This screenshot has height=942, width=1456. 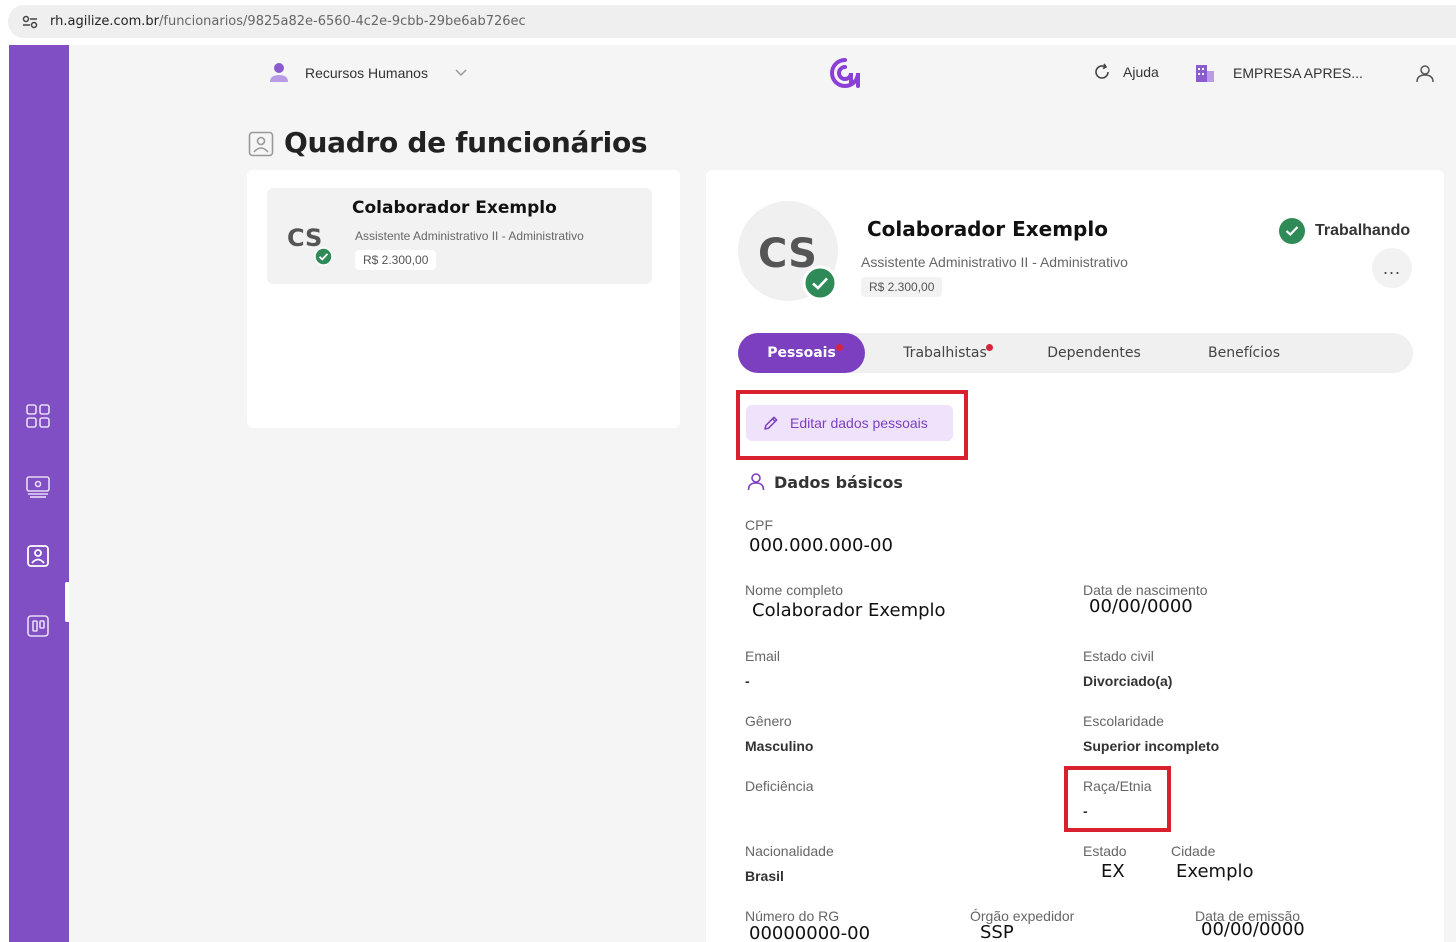 I want to click on pencil-icon, so click(x=771, y=423).